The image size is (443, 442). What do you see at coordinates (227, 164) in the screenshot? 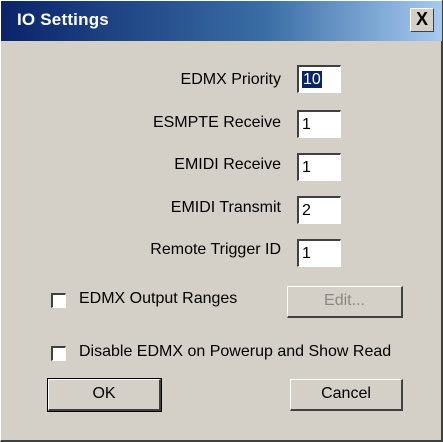
I see `emidi-receive-label: EMIDI Receive` at bounding box center [227, 164].